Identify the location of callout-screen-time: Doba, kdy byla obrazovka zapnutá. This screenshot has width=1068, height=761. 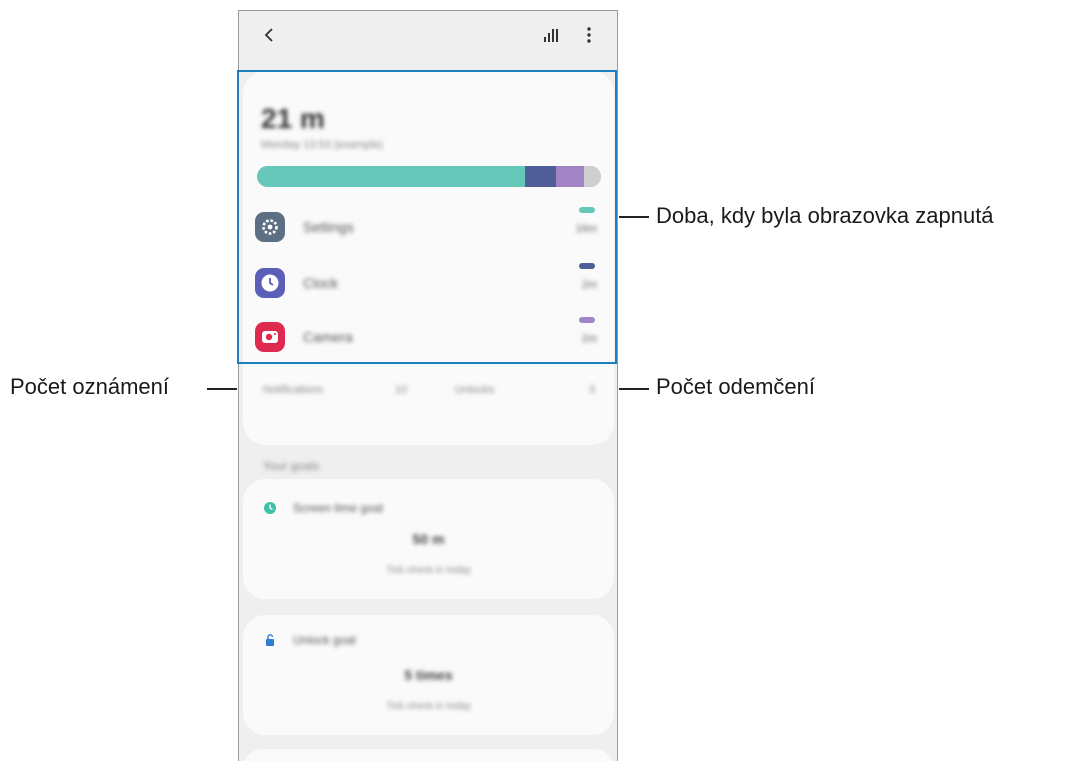
(825, 215).